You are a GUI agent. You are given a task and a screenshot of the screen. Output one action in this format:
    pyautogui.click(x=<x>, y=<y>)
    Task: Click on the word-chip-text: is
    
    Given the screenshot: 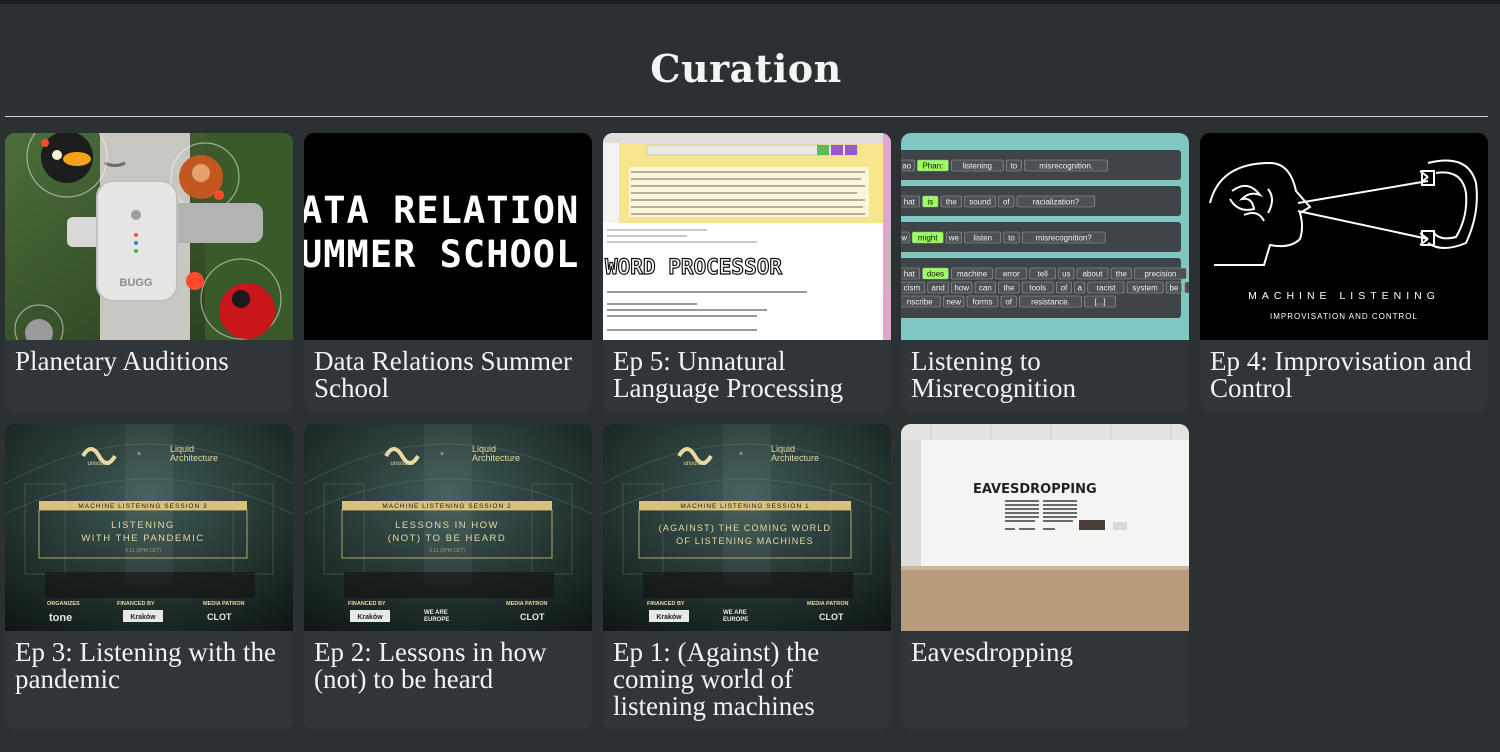 What is the action you would take?
    pyautogui.click(x=930, y=202)
    